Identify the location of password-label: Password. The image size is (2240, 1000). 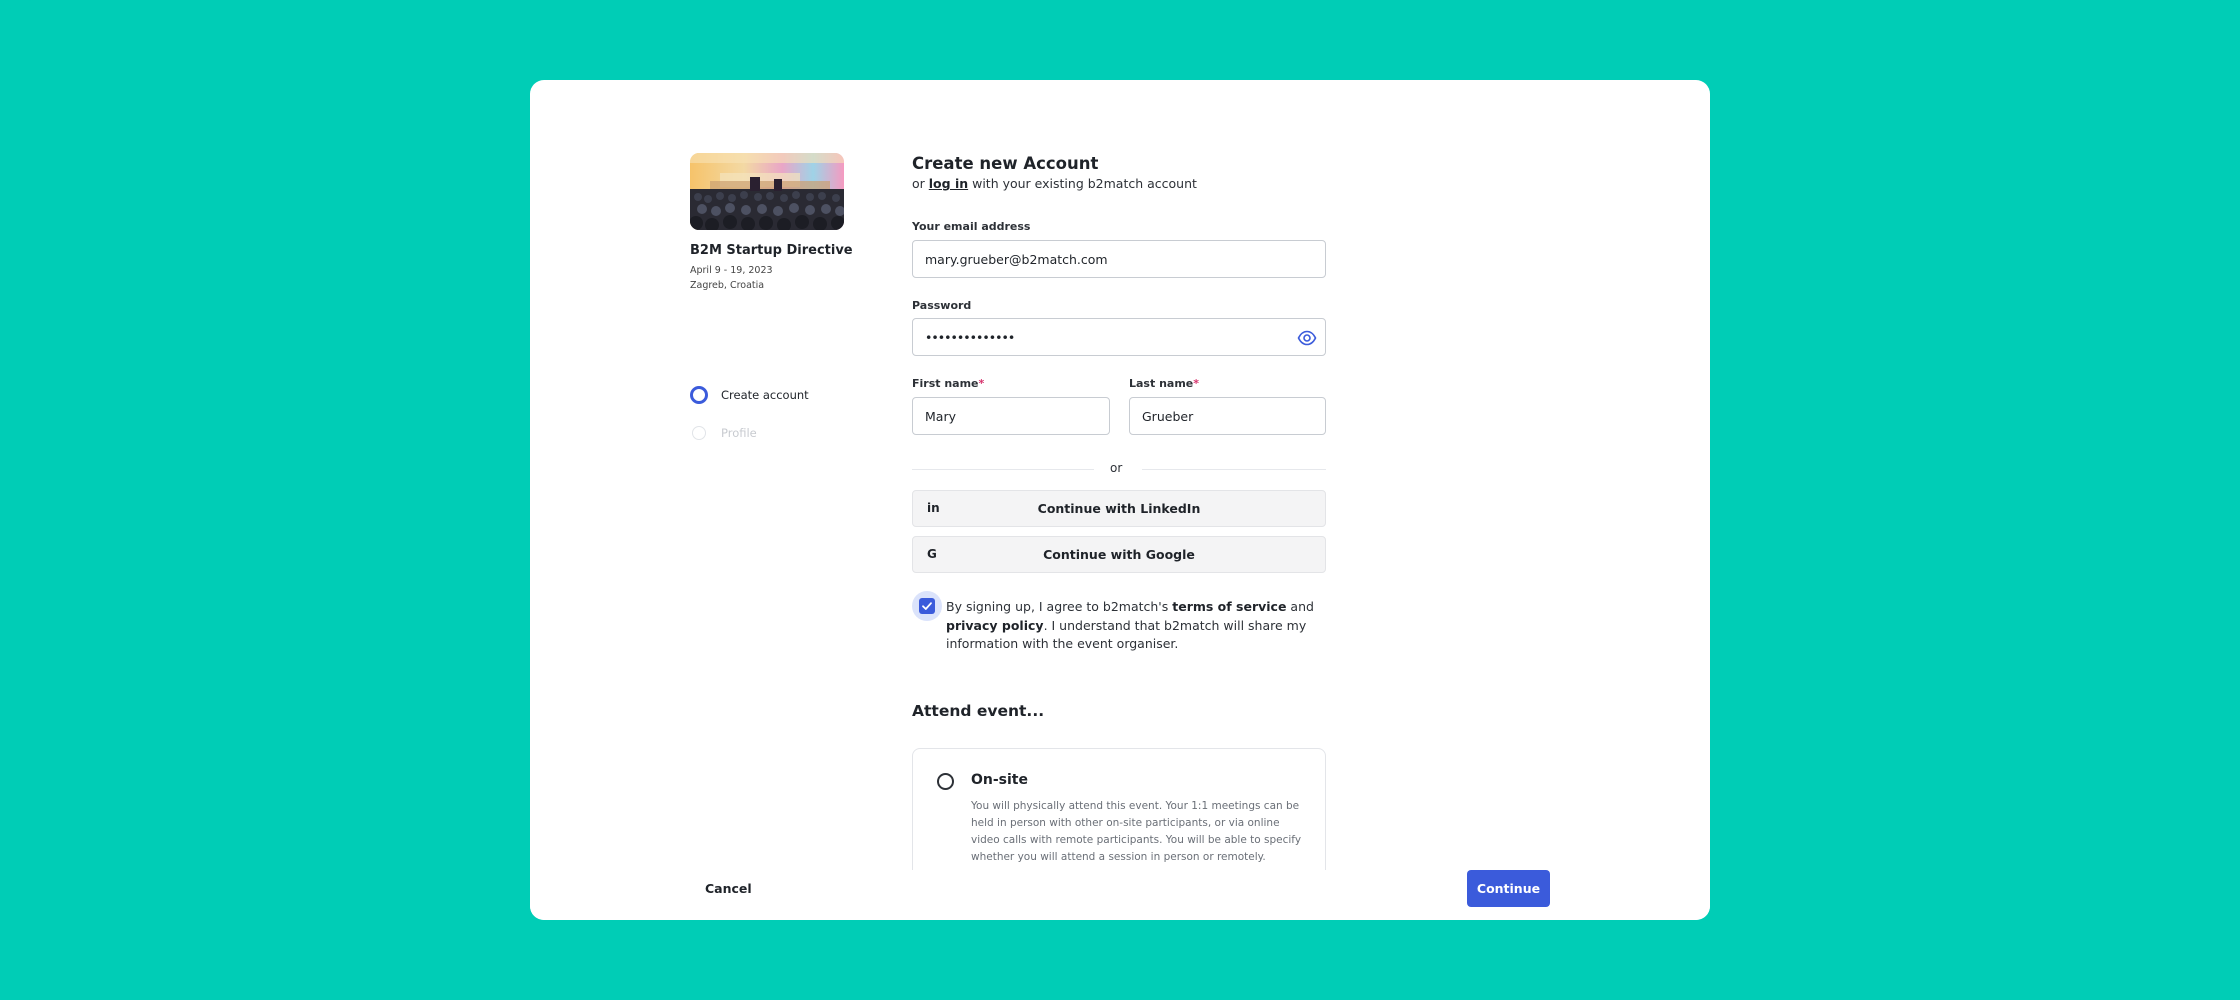
(942, 305).